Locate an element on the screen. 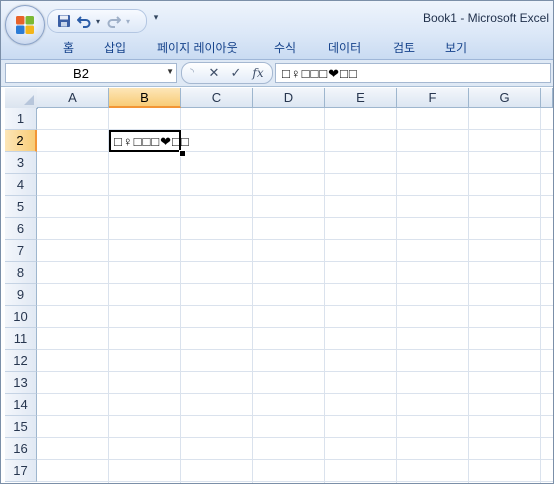 Image resolution: width=554 pixels, height=484 pixels. row-header-6: 6 is located at coordinates (21, 229).